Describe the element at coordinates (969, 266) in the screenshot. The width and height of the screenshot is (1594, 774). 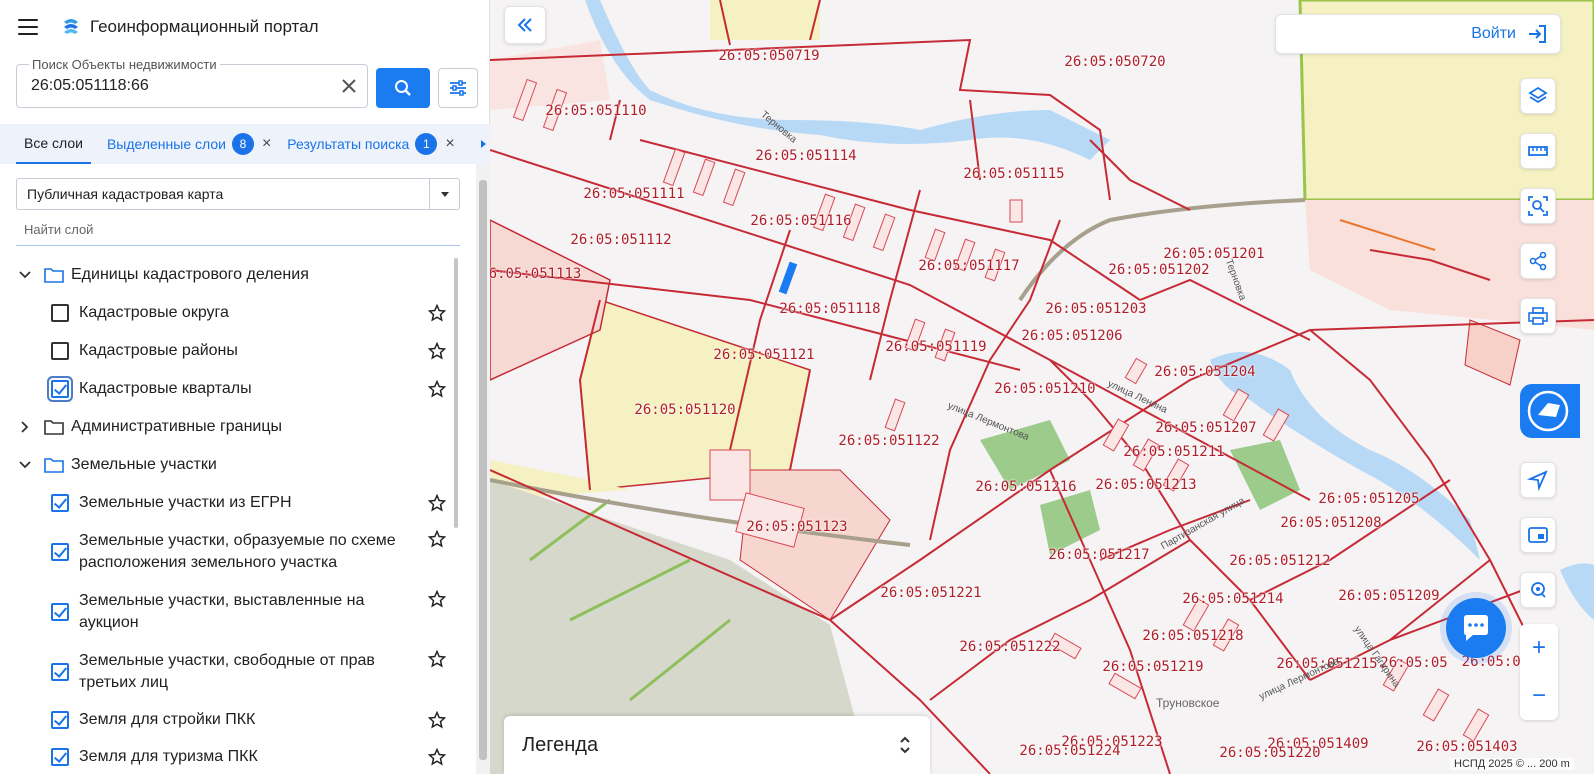
I see `quarter-label: 26:05:051117` at that location.